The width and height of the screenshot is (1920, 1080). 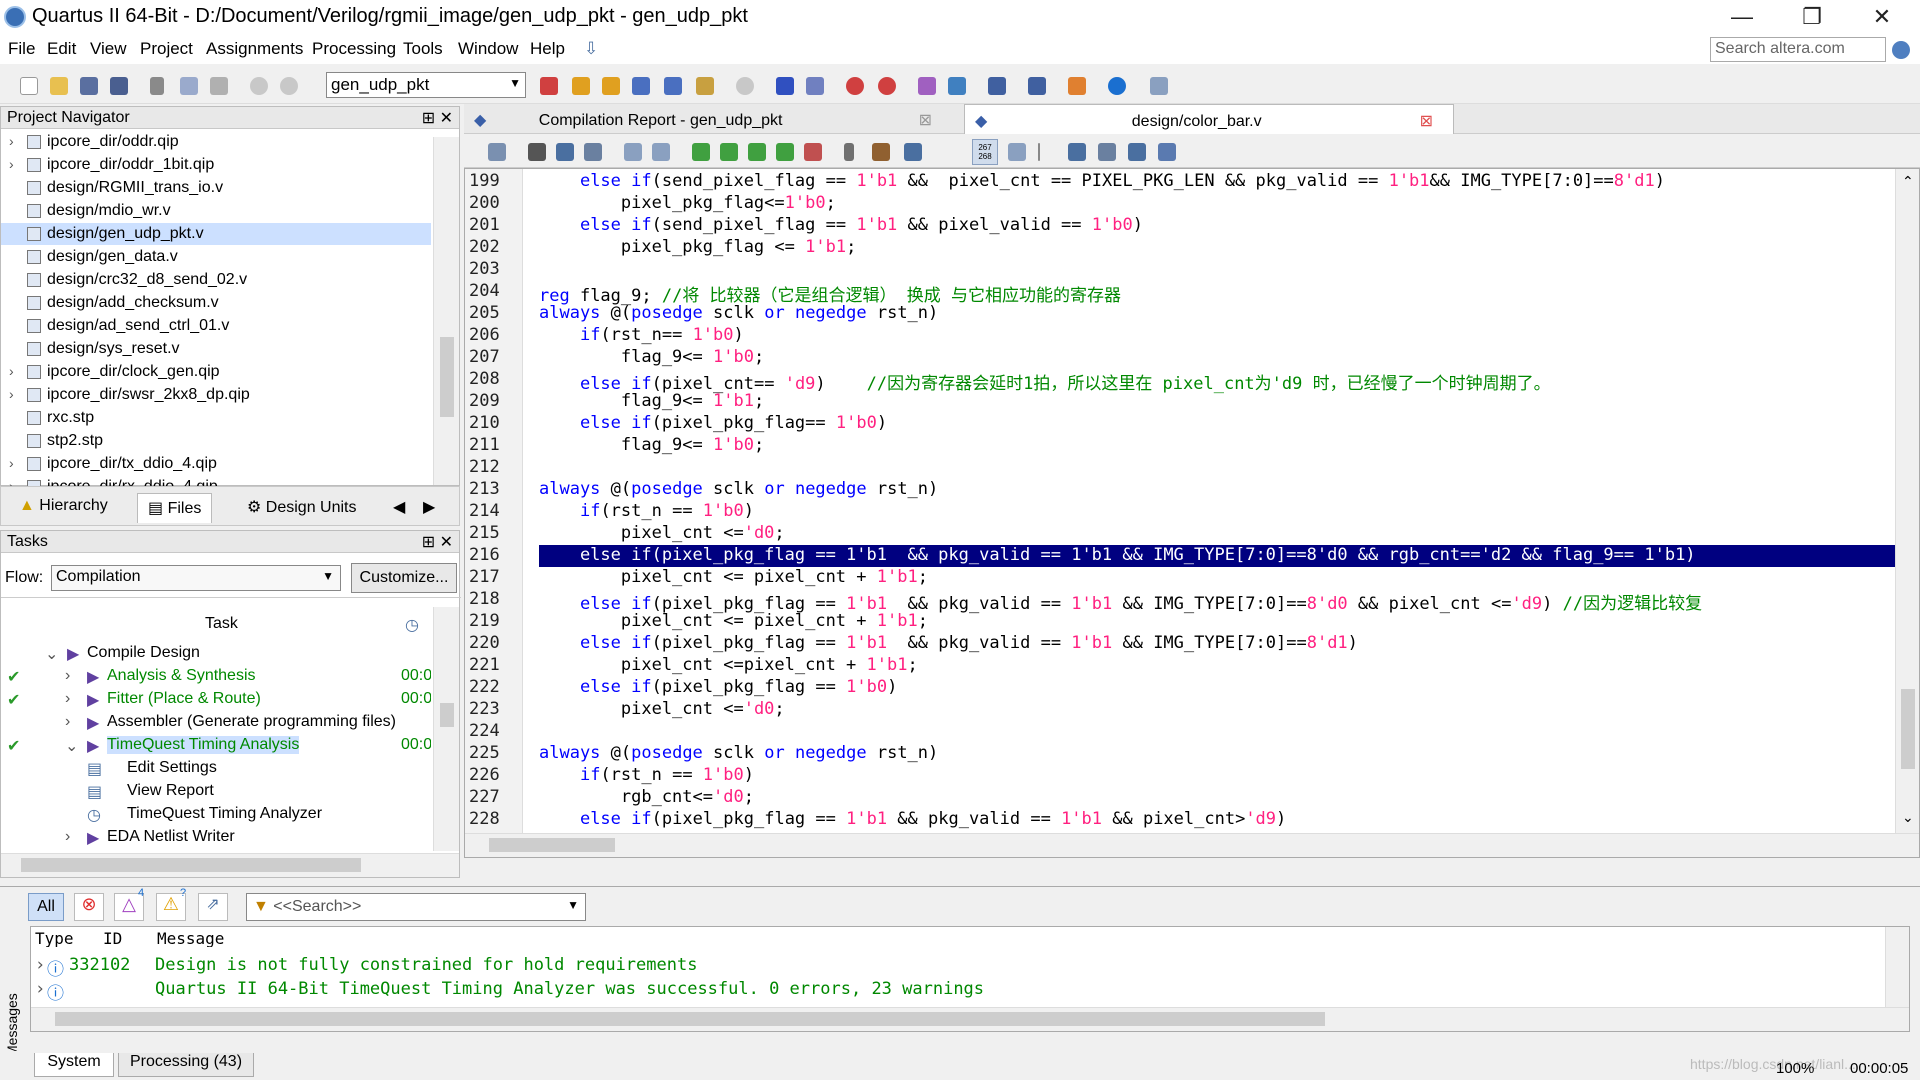 What do you see at coordinates (1037, 86) in the screenshot?
I see `signaltap-icon` at bounding box center [1037, 86].